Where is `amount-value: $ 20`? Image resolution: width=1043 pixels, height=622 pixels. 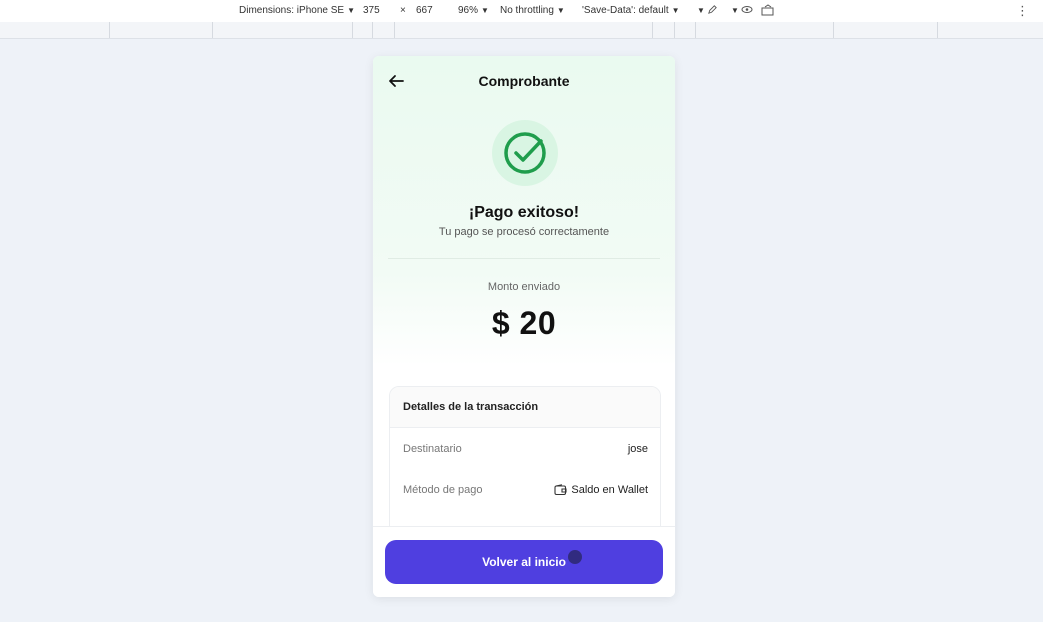
amount-value: $ 20 is located at coordinates (524, 323).